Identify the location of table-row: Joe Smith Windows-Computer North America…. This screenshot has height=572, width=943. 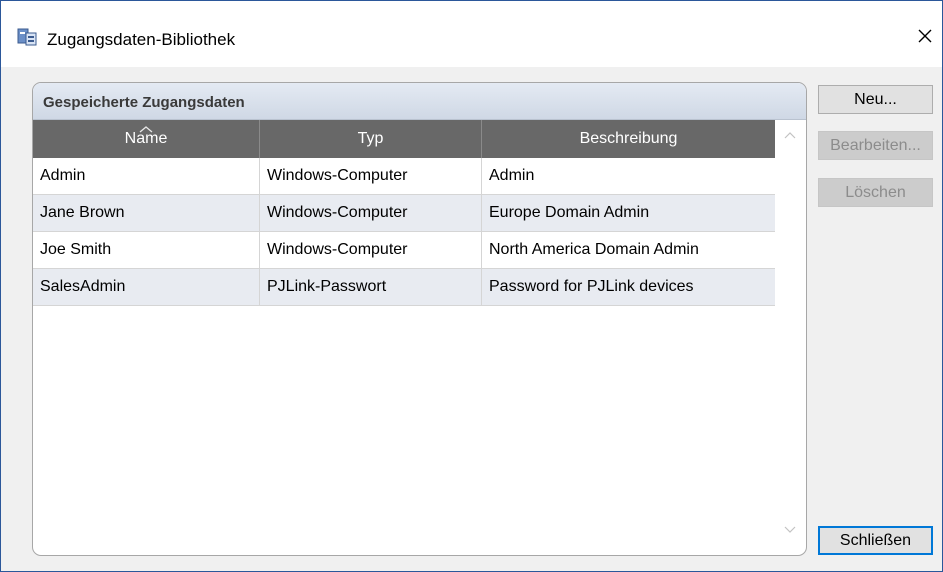
(404, 250).